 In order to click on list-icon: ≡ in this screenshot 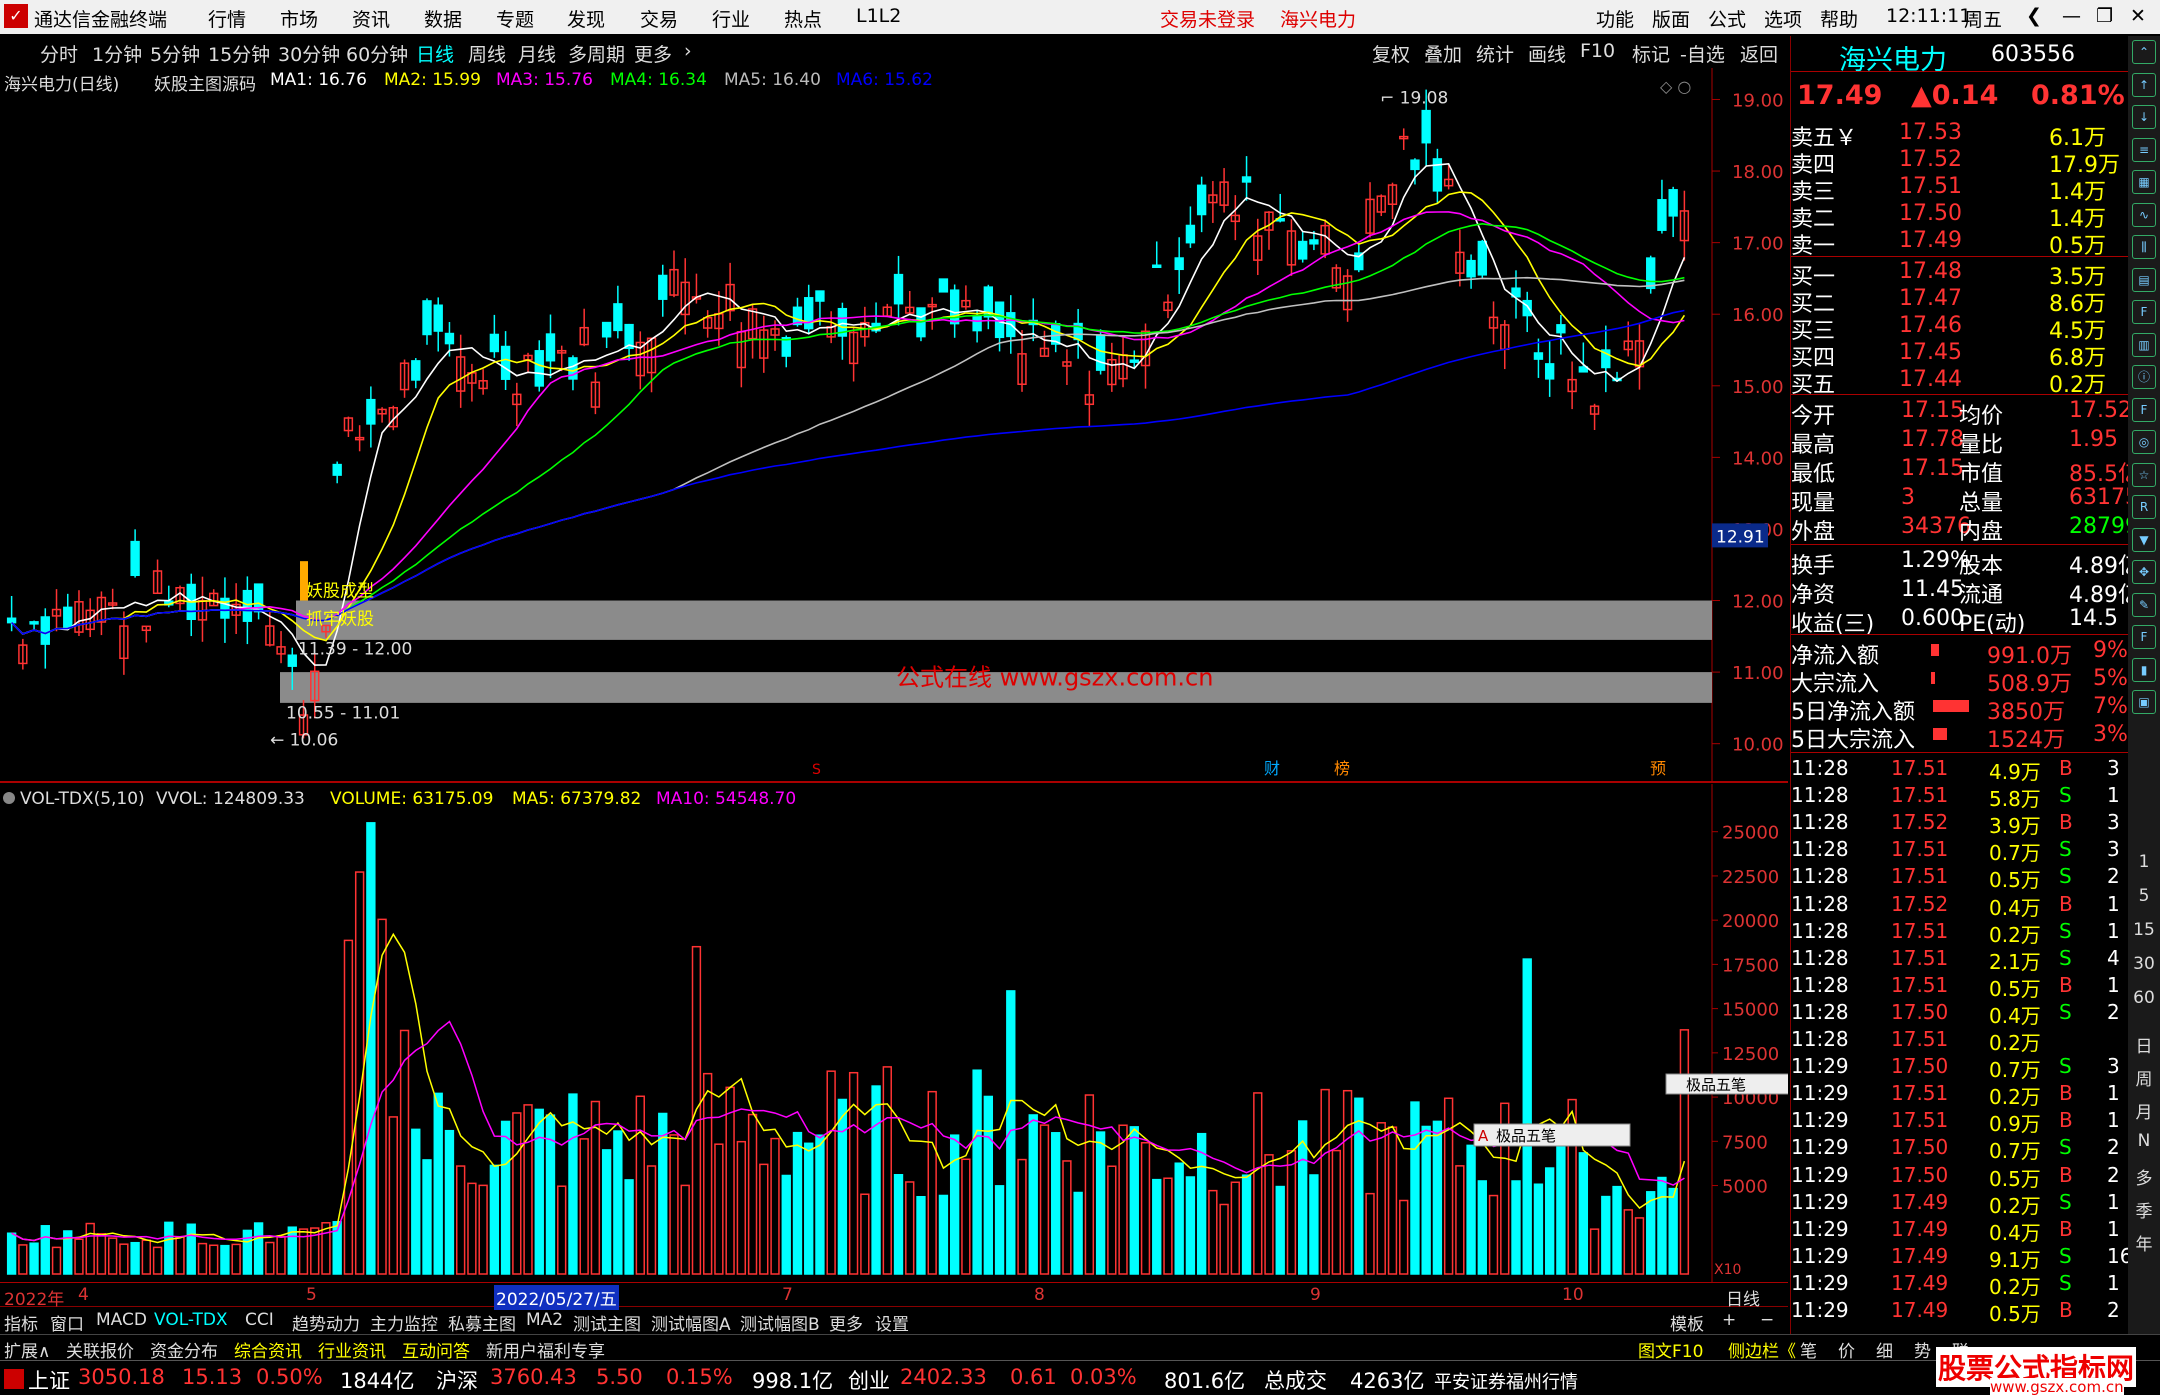, I will do `click(2144, 149)`.